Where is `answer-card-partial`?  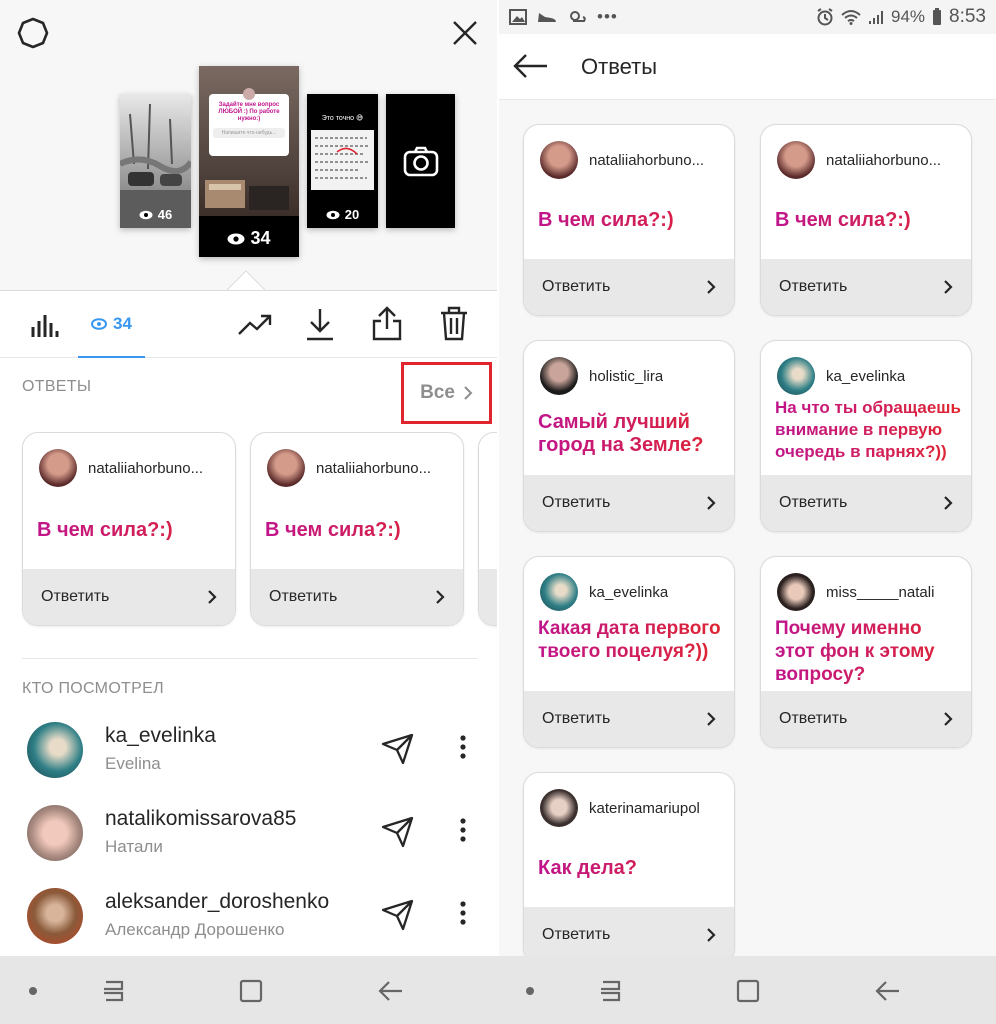
answer-card-partial is located at coordinates (487, 529).